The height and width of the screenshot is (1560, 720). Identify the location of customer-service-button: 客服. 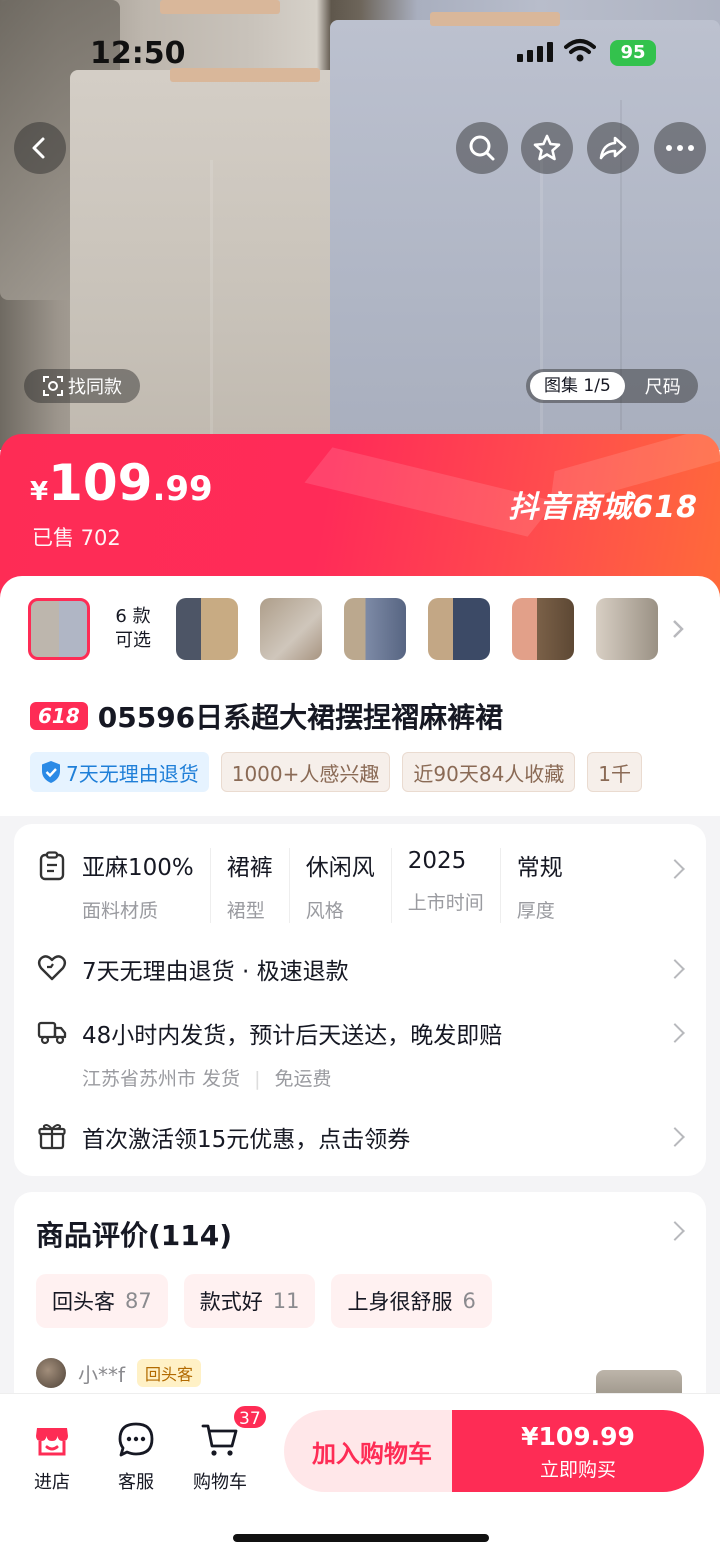
(136, 1457).